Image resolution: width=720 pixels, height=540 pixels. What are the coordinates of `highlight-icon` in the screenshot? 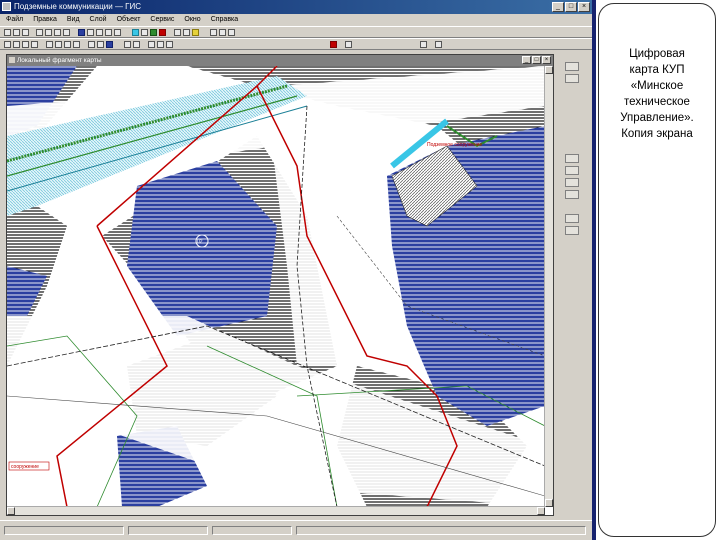 It's located at (195, 32).